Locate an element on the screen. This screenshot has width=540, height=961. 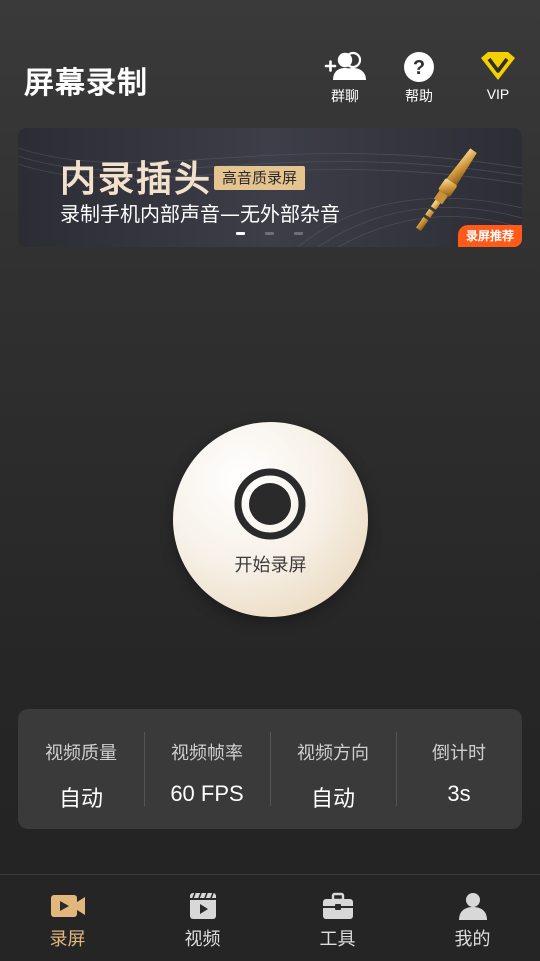
help-icon: ? is located at coordinates (419, 67).